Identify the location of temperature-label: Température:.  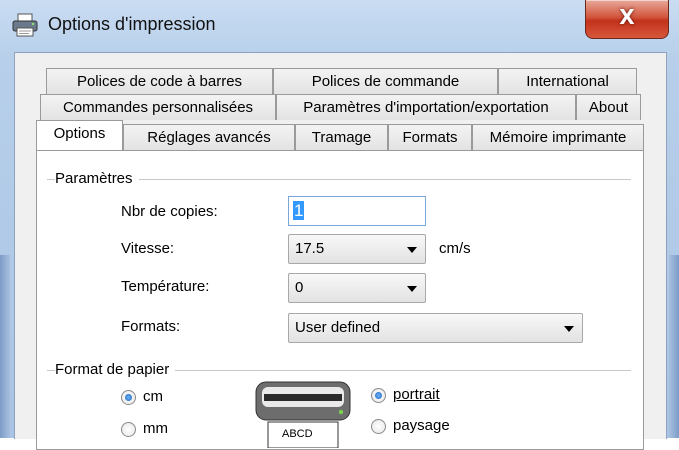
(165, 286).